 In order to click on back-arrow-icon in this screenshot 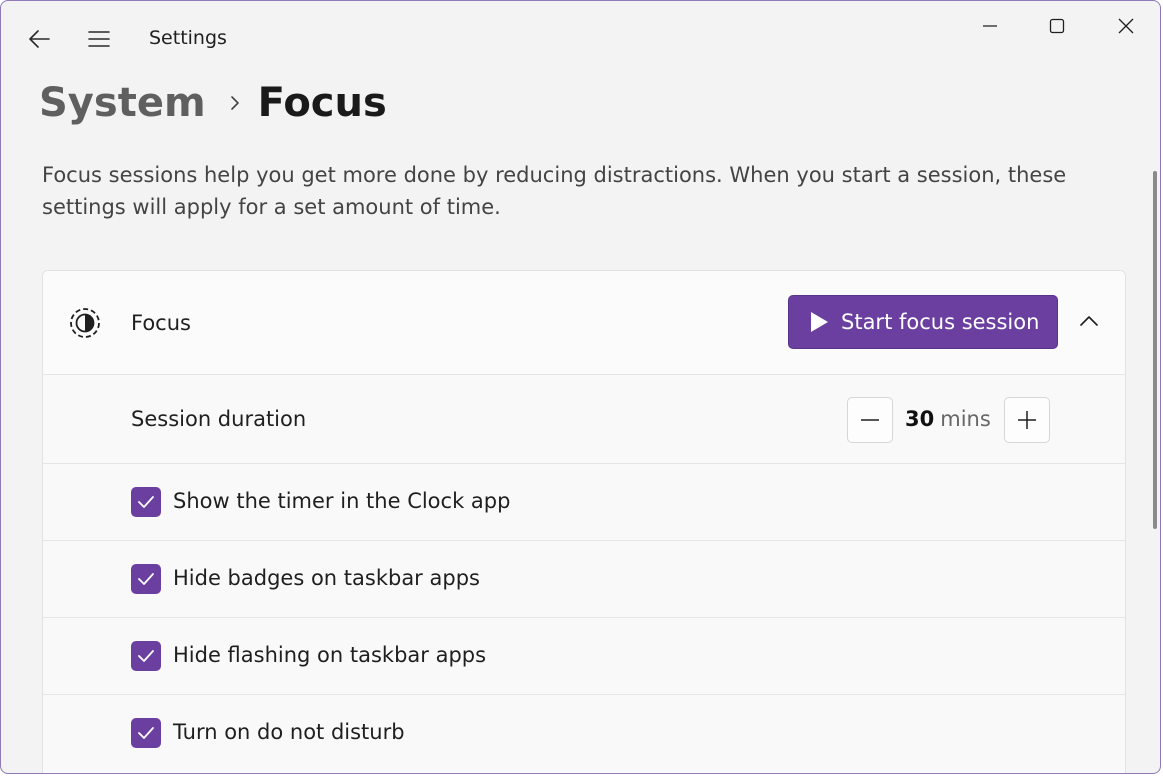, I will do `click(39, 39)`.